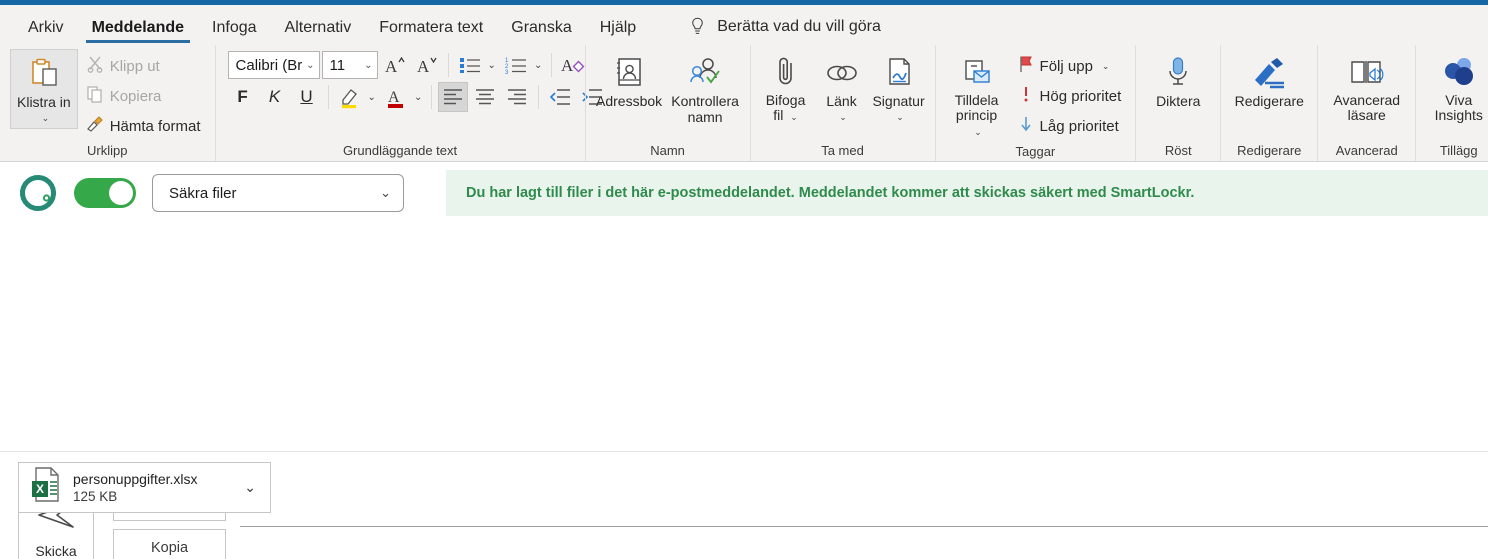  What do you see at coordinates (278, 193) in the screenshot?
I see `smartlockr-mode-select: Säkra filer ⌄` at bounding box center [278, 193].